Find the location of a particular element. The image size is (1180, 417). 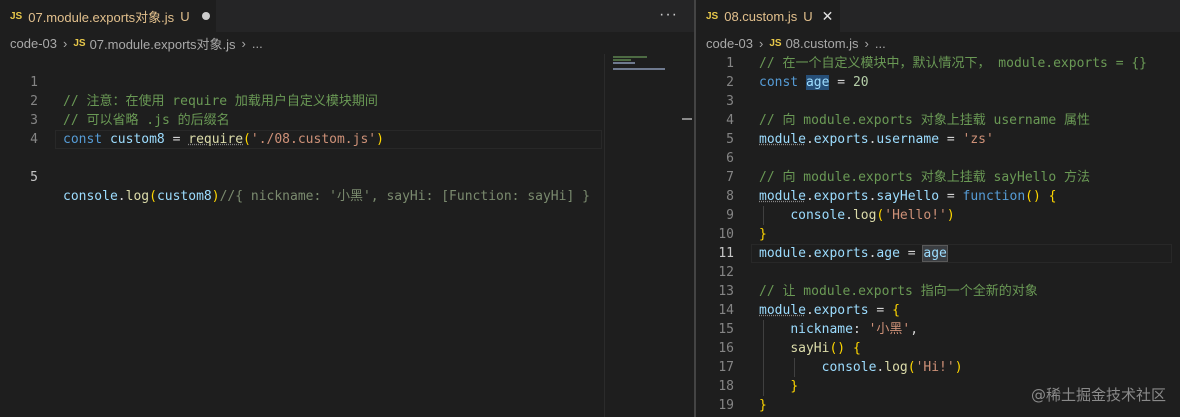

code-line: 13 // 让 module.exports 指向一个全新的对象 is located at coordinates (938, 291).